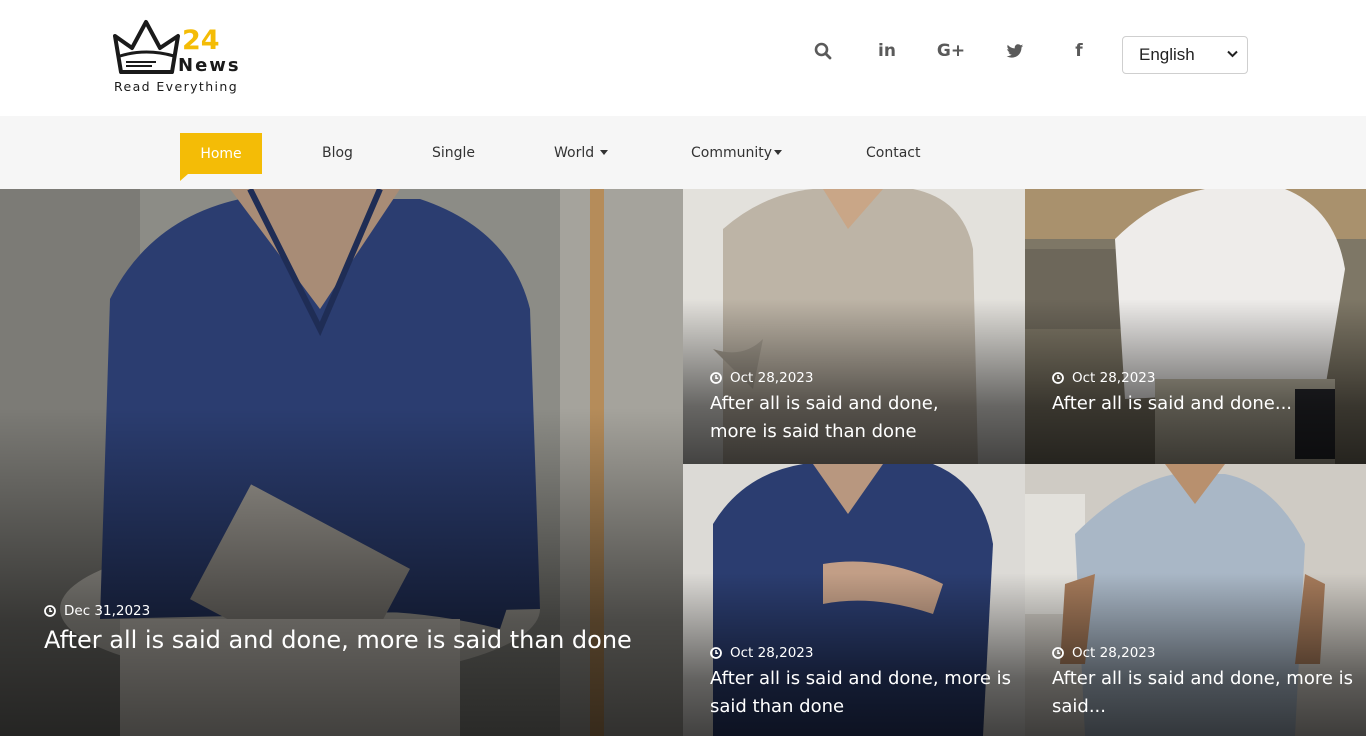 The image size is (1366, 736). What do you see at coordinates (209, 65) in the screenshot?
I see `logo-brand: News` at bounding box center [209, 65].